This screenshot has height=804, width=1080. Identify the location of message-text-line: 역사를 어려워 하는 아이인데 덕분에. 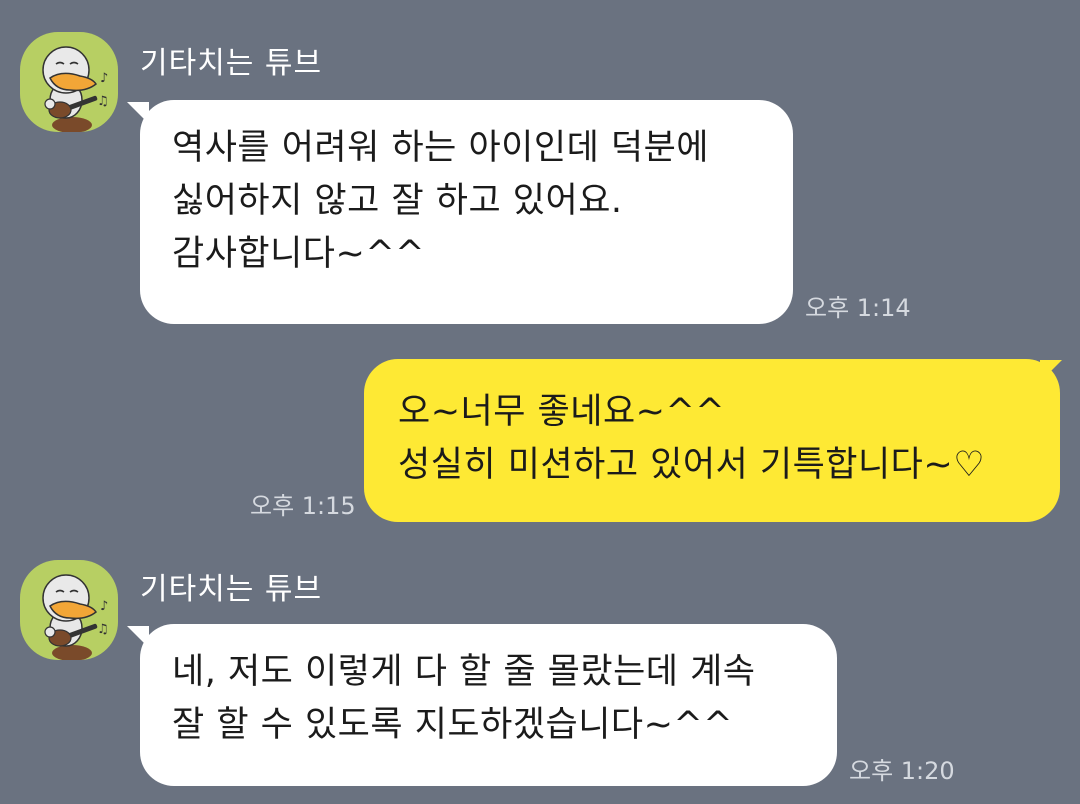
(441, 148).